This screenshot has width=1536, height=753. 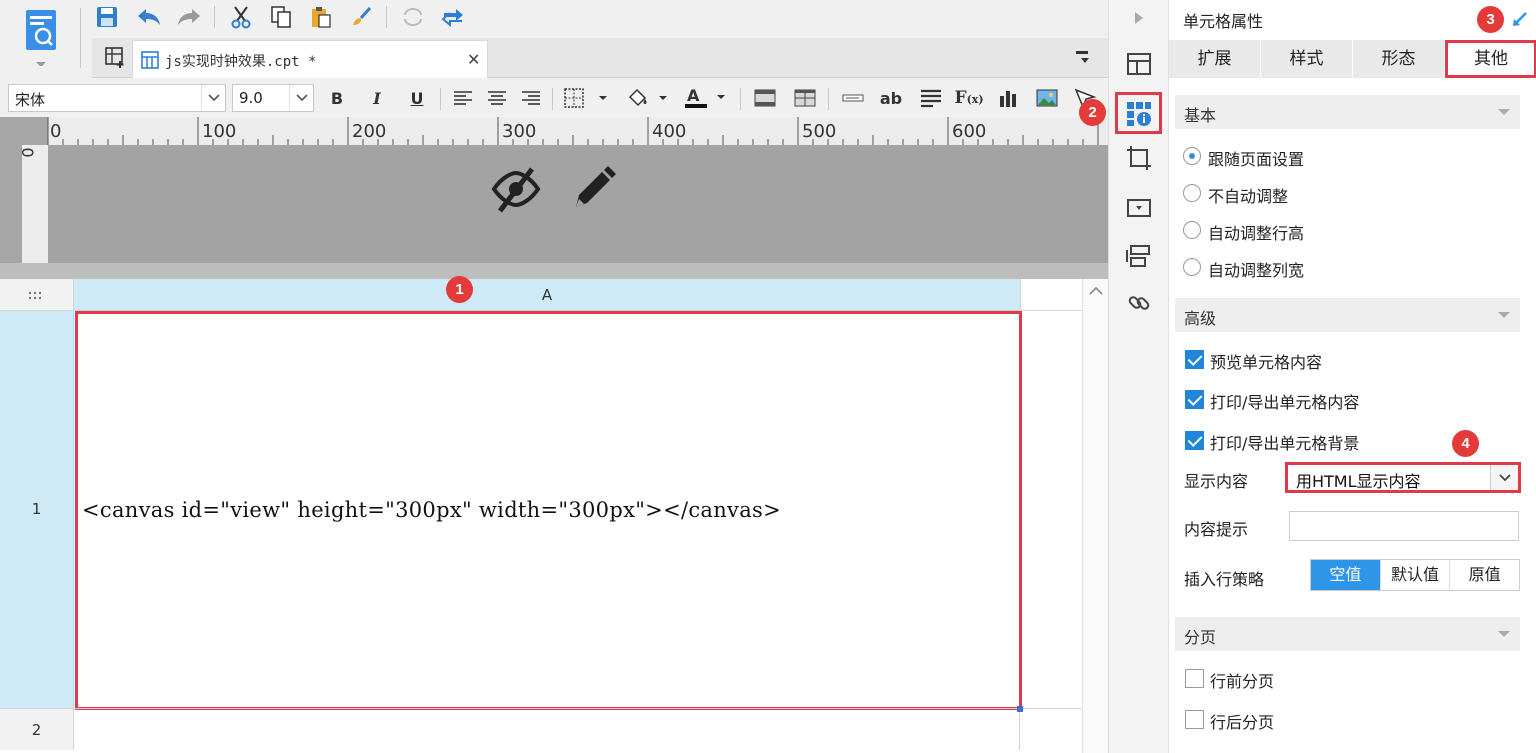 What do you see at coordinates (1490, 59) in the screenshot?
I see `tab-other: 其他` at bounding box center [1490, 59].